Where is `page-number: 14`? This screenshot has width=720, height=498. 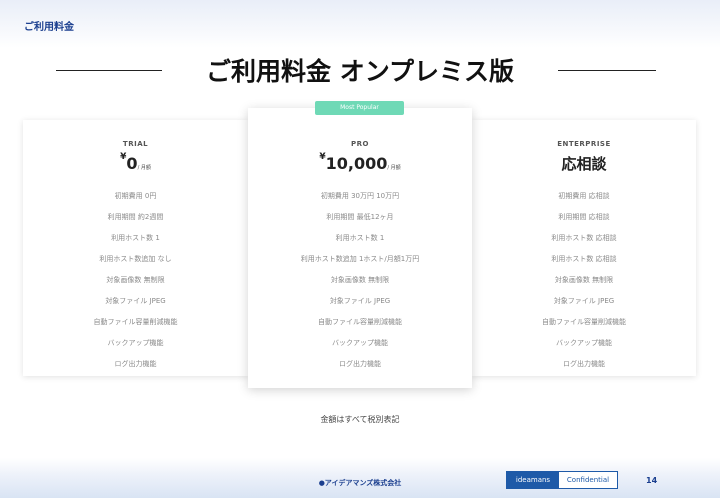
page-number: 14 is located at coordinates (652, 480).